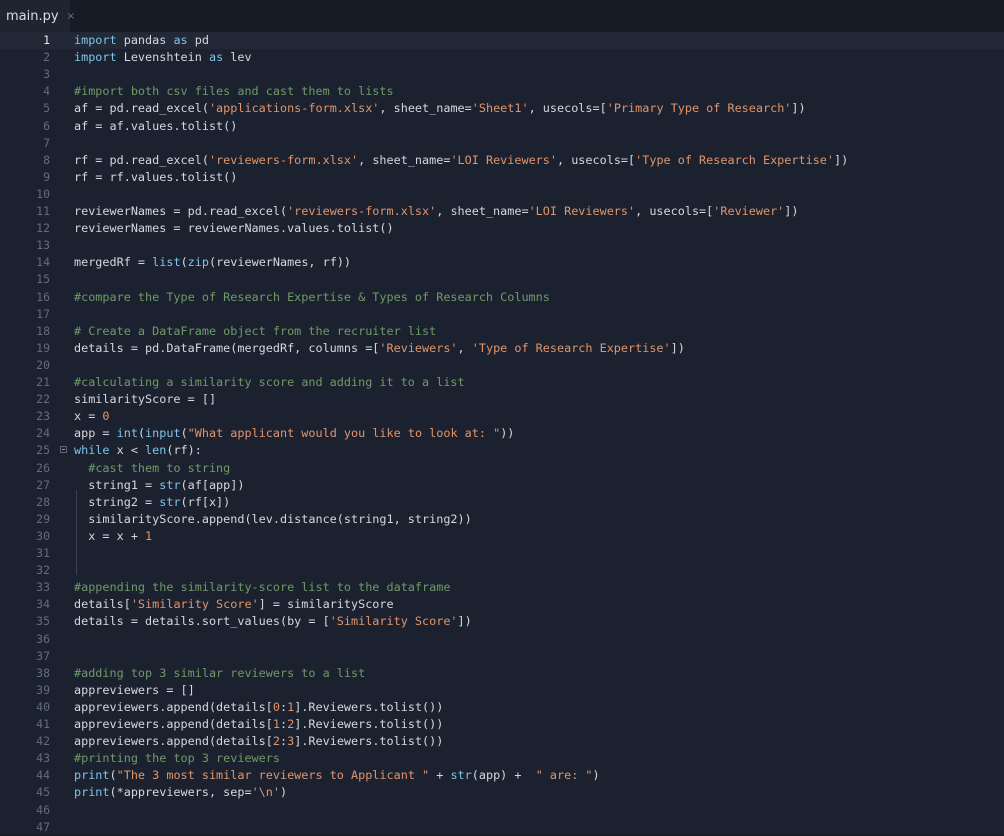 Image resolution: width=1004 pixels, height=836 pixels. I want to click on code-line: 45 print(*appreviewers, sep='\n'), so click(502, 792).